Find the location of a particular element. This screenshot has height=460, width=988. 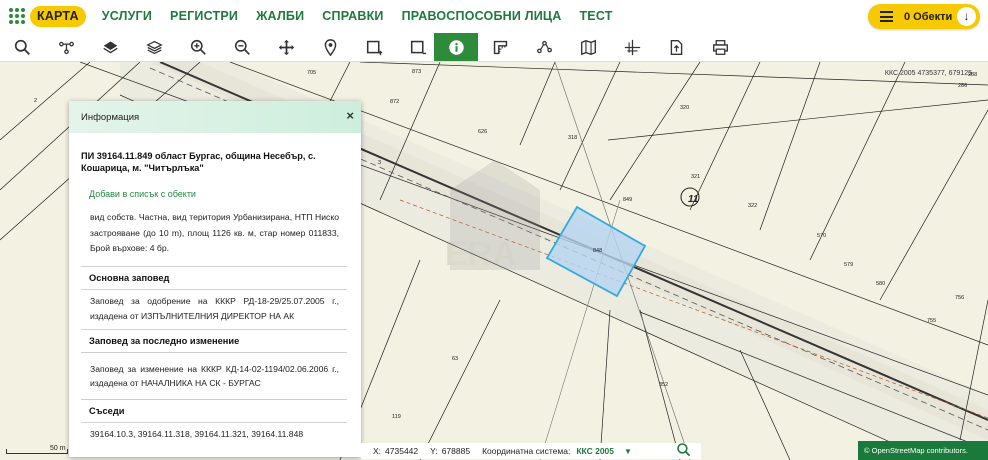

parcel-number-label: 872 is located at coordinates (395, 102).